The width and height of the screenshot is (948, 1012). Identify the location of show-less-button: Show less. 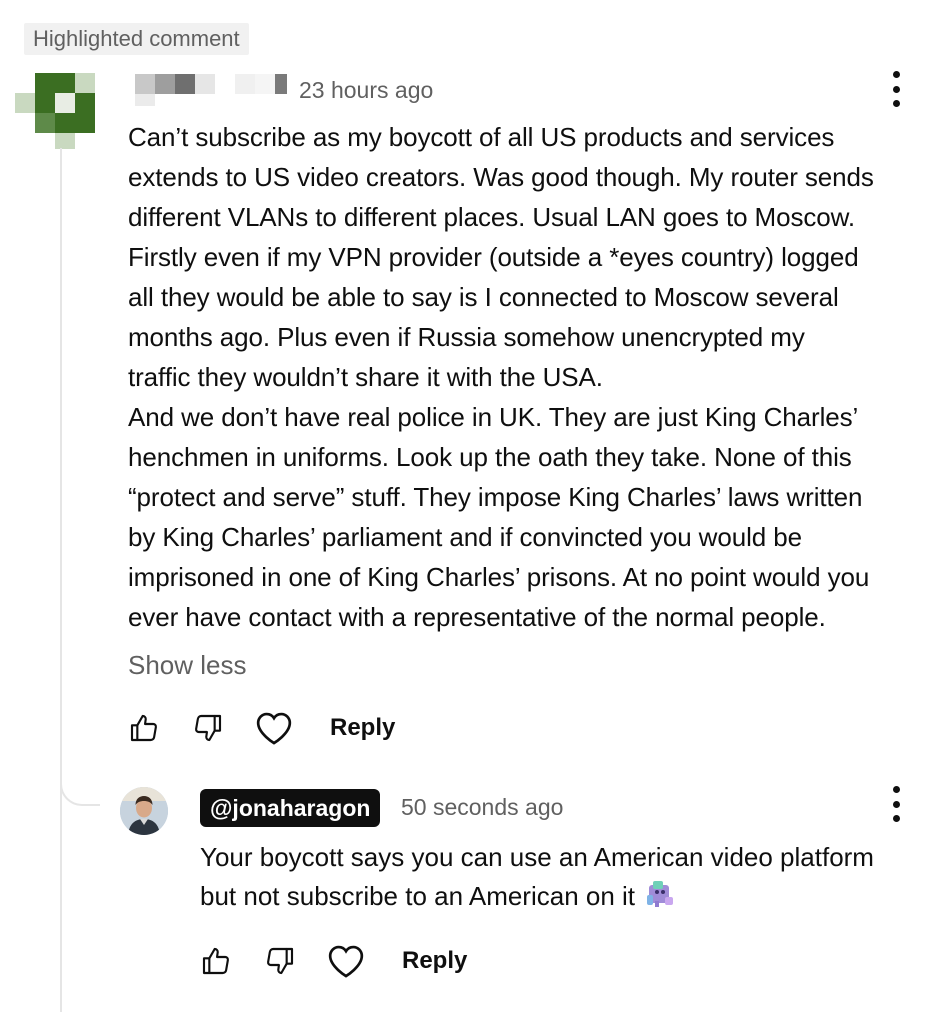
(187, 665).